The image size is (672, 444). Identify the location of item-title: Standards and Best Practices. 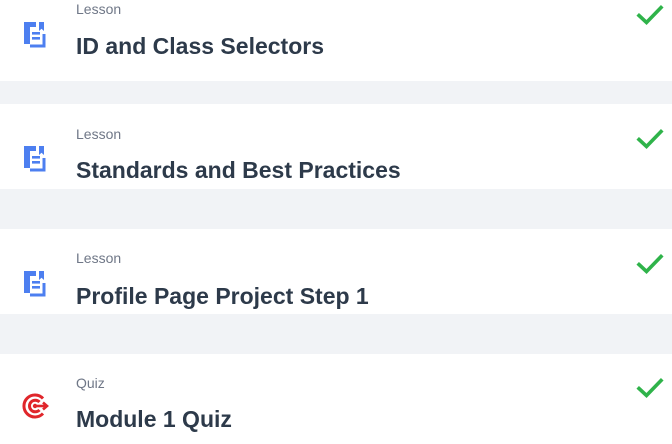
(238, 170).